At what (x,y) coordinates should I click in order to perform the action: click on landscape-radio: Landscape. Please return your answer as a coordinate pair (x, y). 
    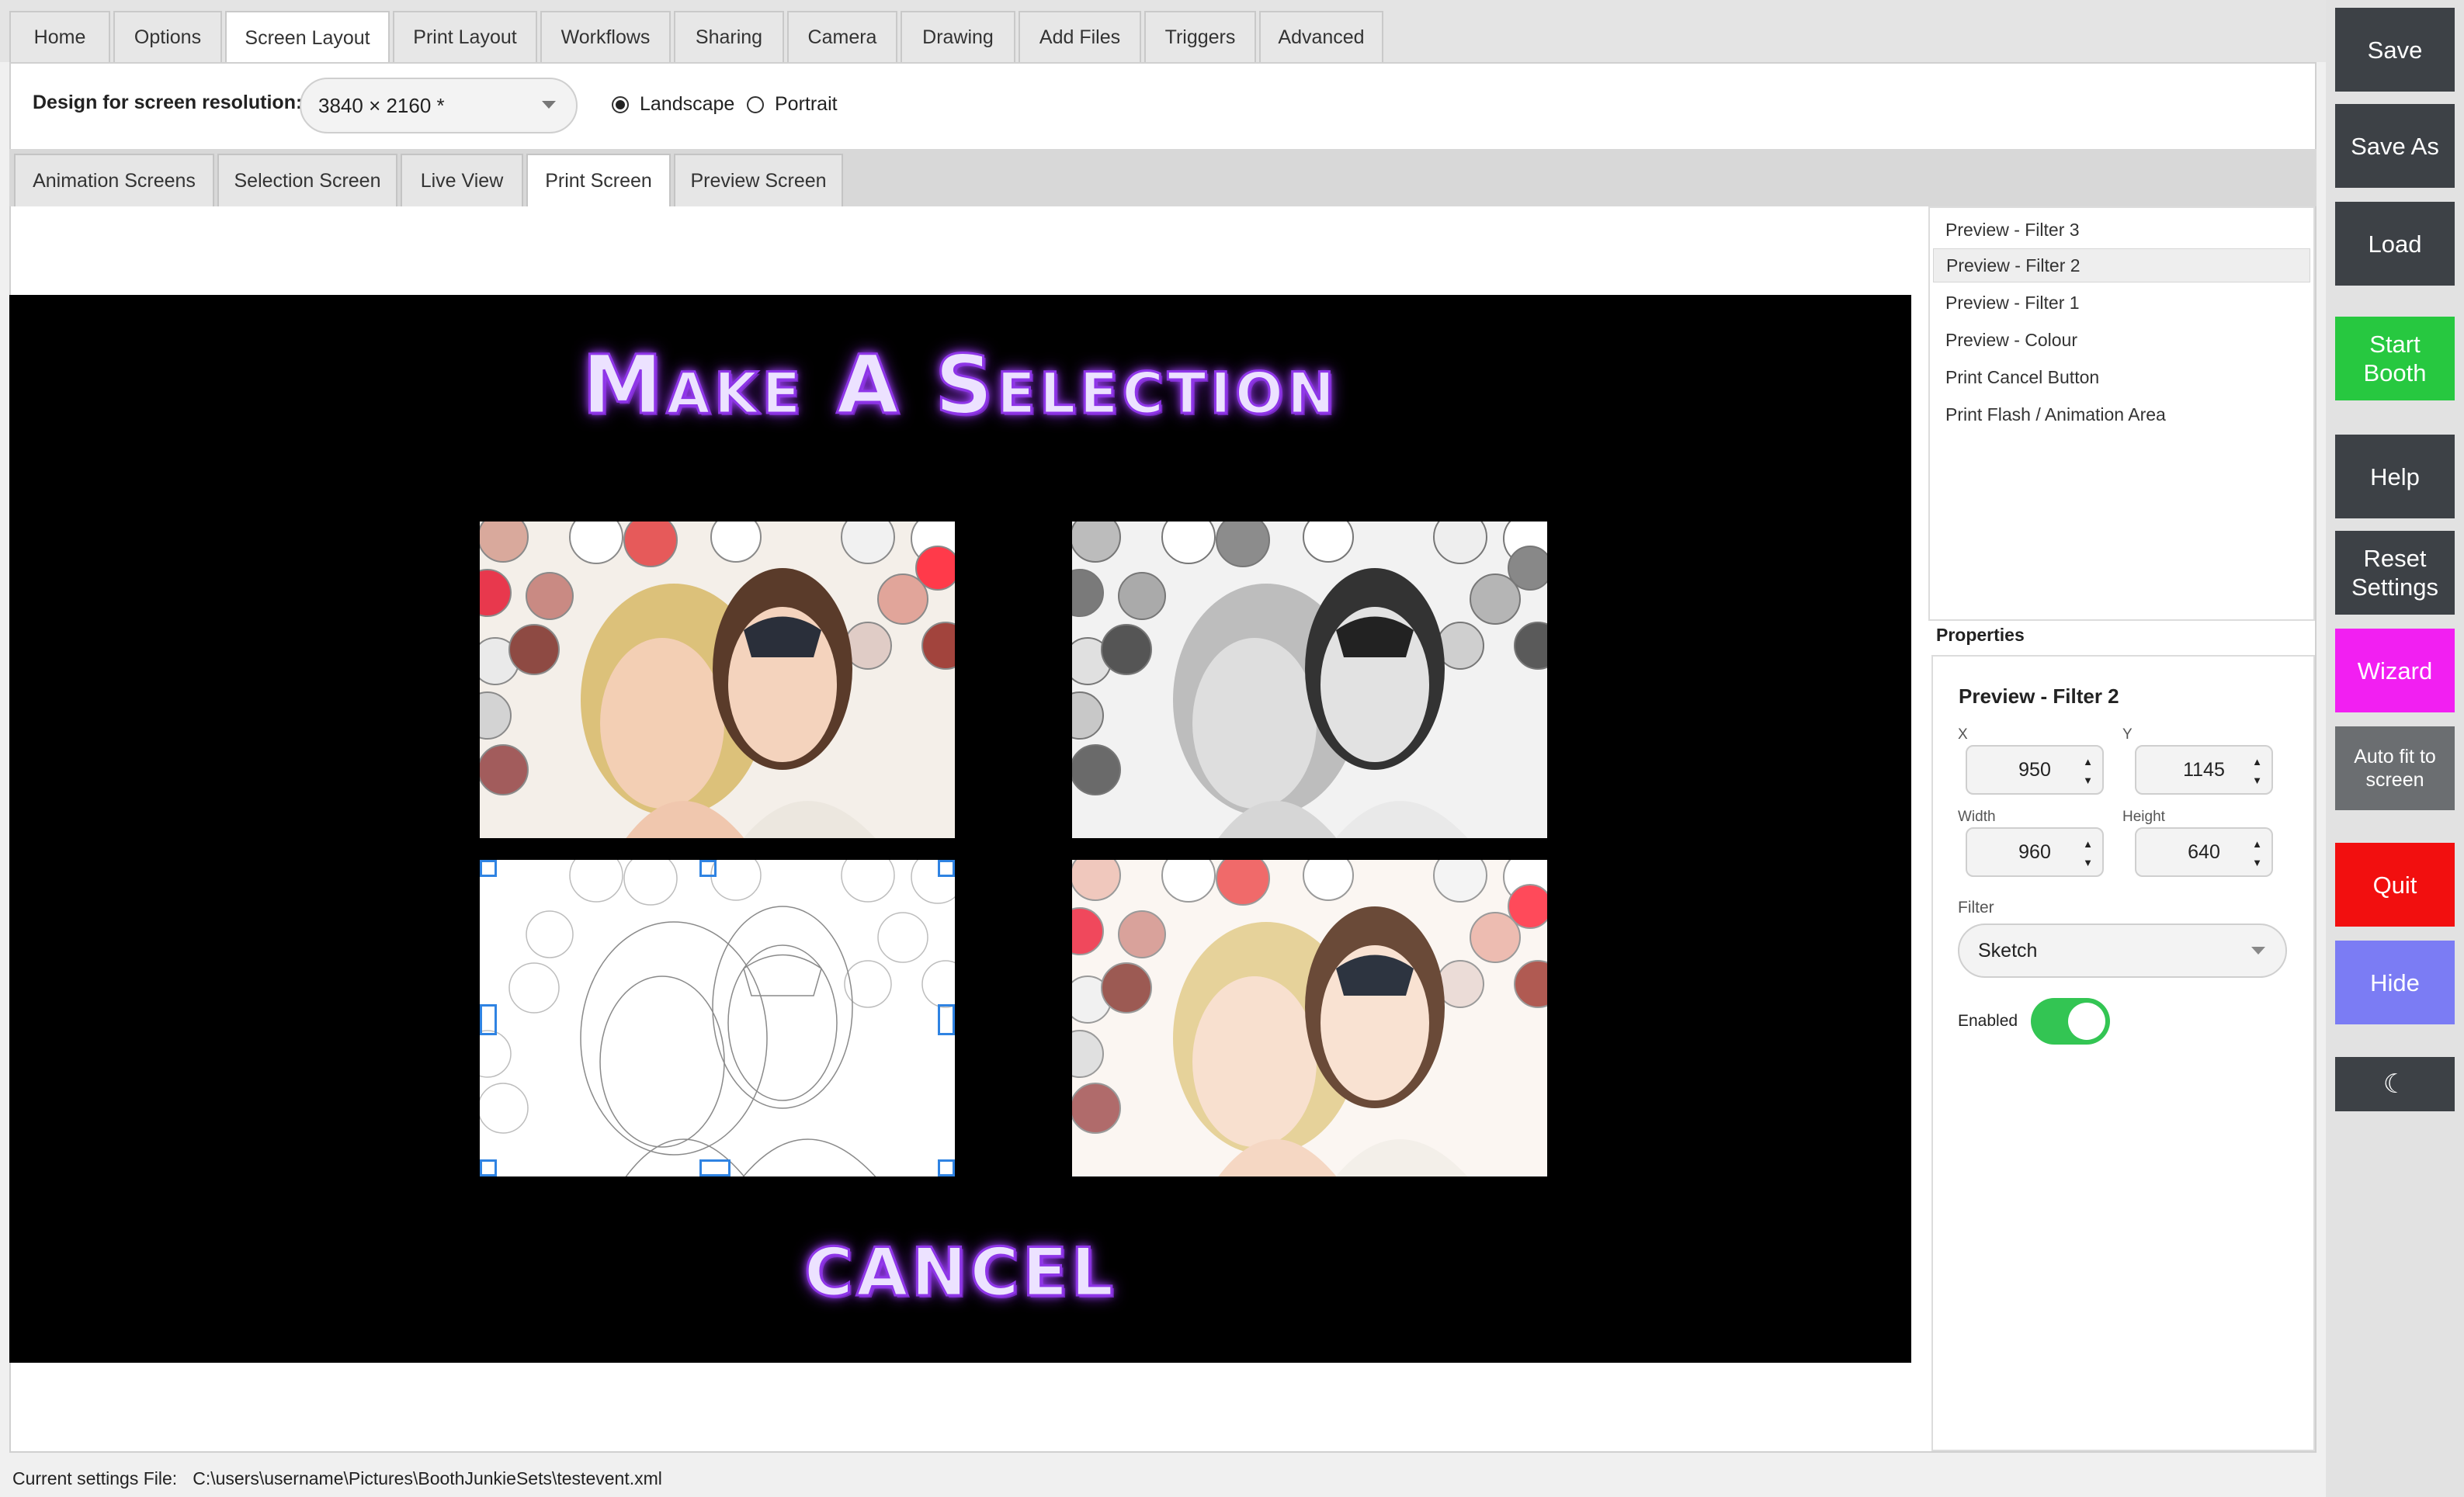
    Looking at the image, I should click on (673, 104).